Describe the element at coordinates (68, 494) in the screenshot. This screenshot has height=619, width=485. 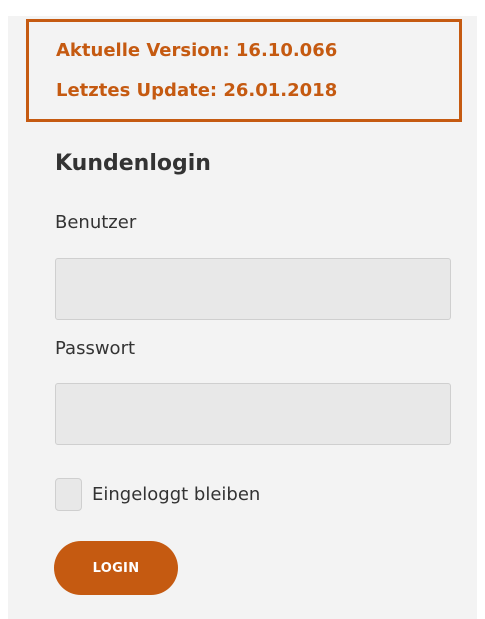
I see `remember-me-checkbox` at that location.